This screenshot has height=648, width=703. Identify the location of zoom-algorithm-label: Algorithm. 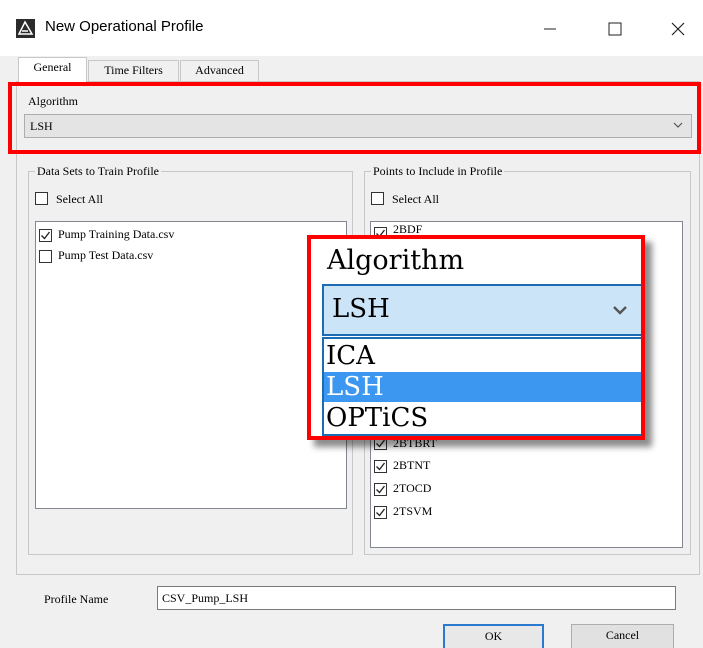
(396, 260).